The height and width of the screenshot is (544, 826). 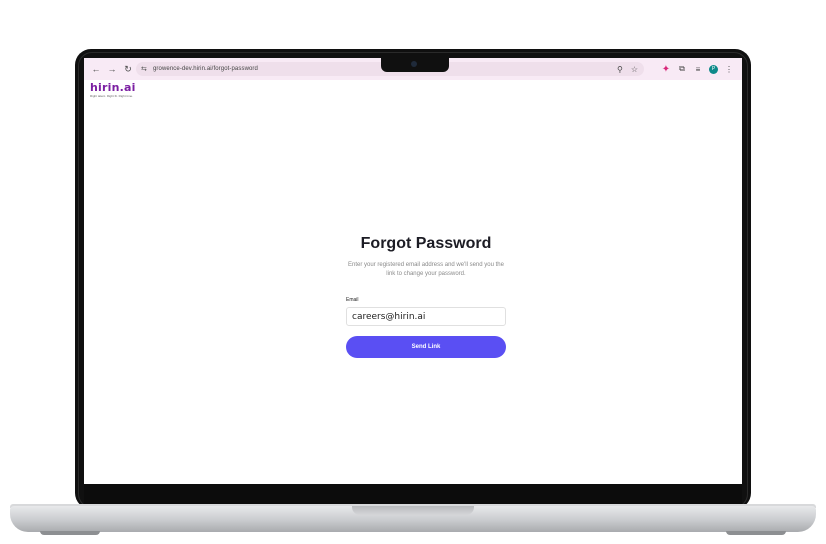 What do you see at coordinates (623, 69) in the screenshot?
I see `omnibox-actions: ⚲ ☆` at bounding box center [623, 69].